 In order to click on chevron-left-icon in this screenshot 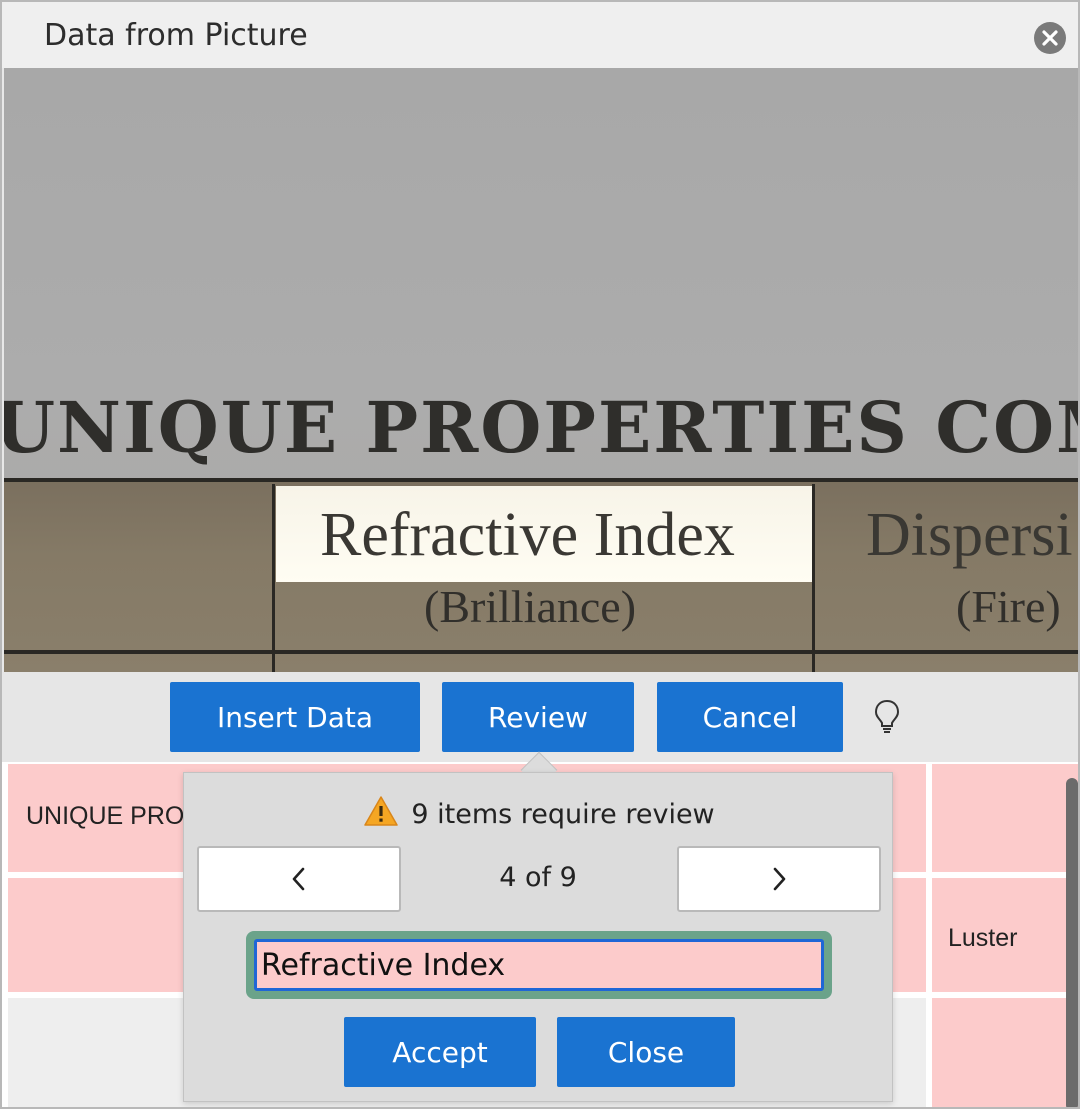, I will do `click(298, 879)`.